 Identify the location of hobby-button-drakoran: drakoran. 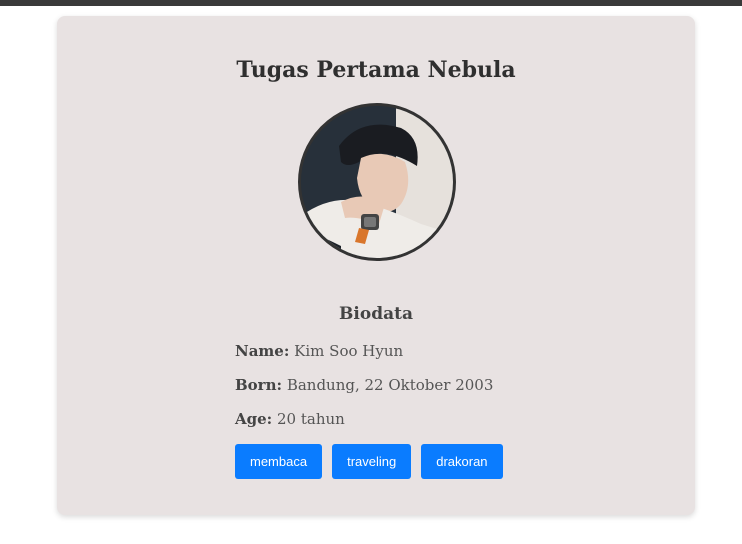
(462, 461).